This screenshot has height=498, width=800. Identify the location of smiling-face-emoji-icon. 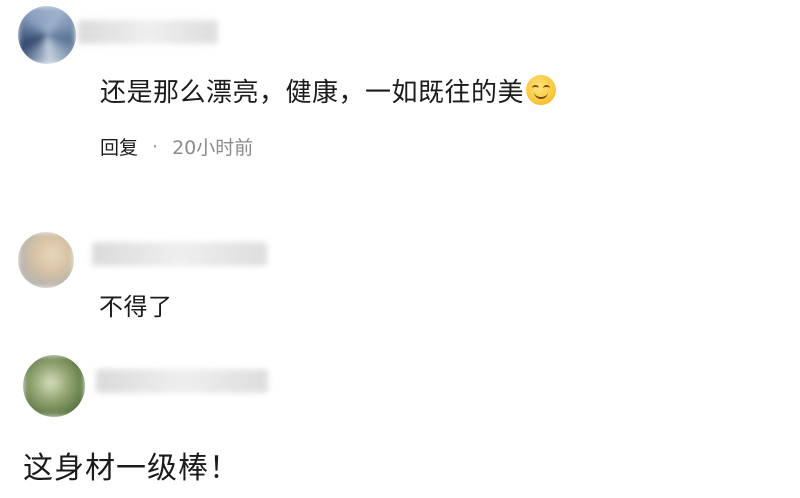
(541, 90).